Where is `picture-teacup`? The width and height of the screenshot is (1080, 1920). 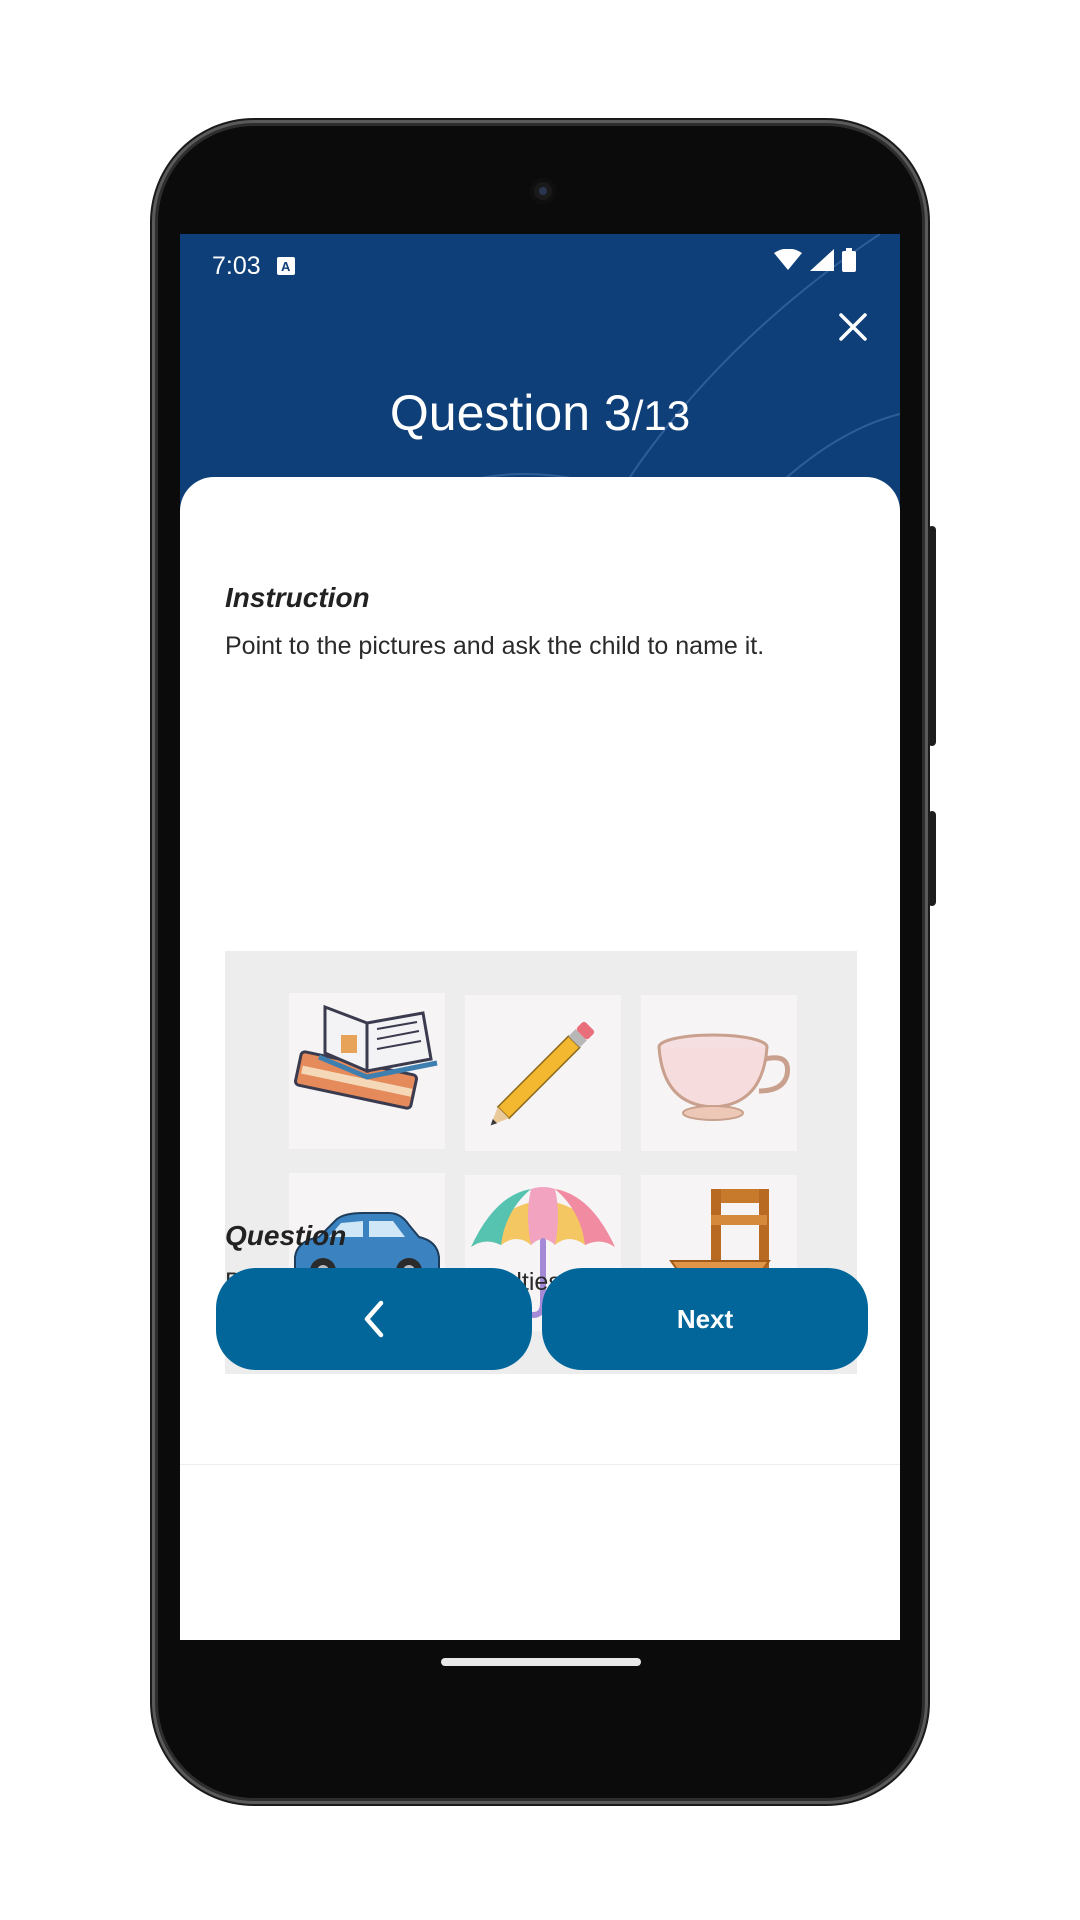
picture-teacup is located at coordinates (719, 1073).